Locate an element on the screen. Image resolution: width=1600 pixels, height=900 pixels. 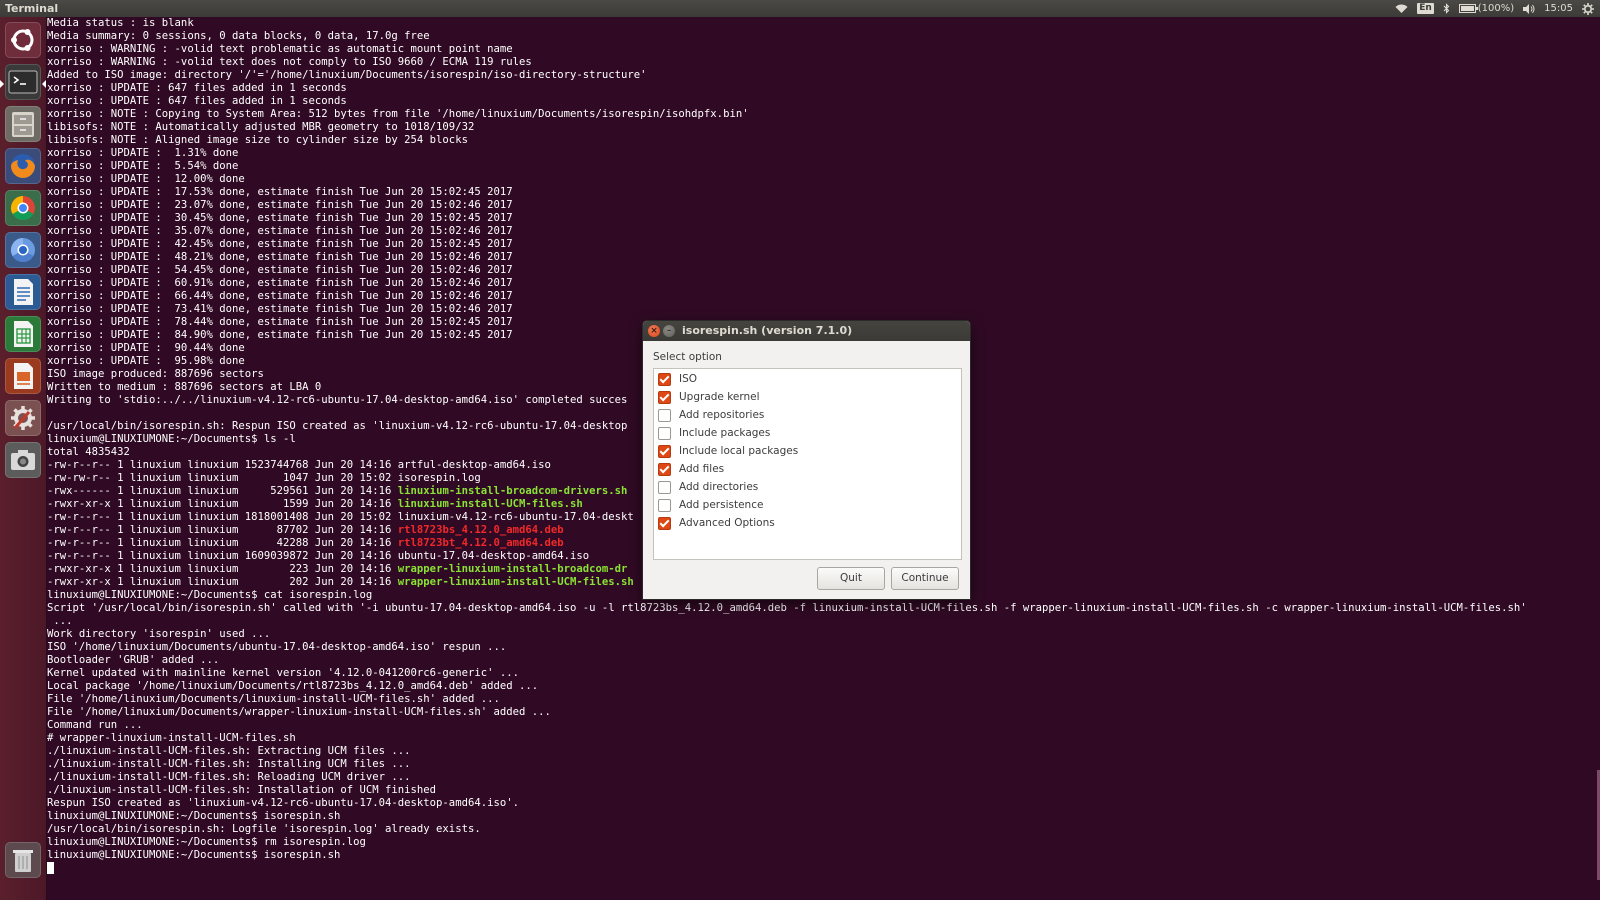
option-advanced-options: Advanced Options is located at coordinates (716, 523).